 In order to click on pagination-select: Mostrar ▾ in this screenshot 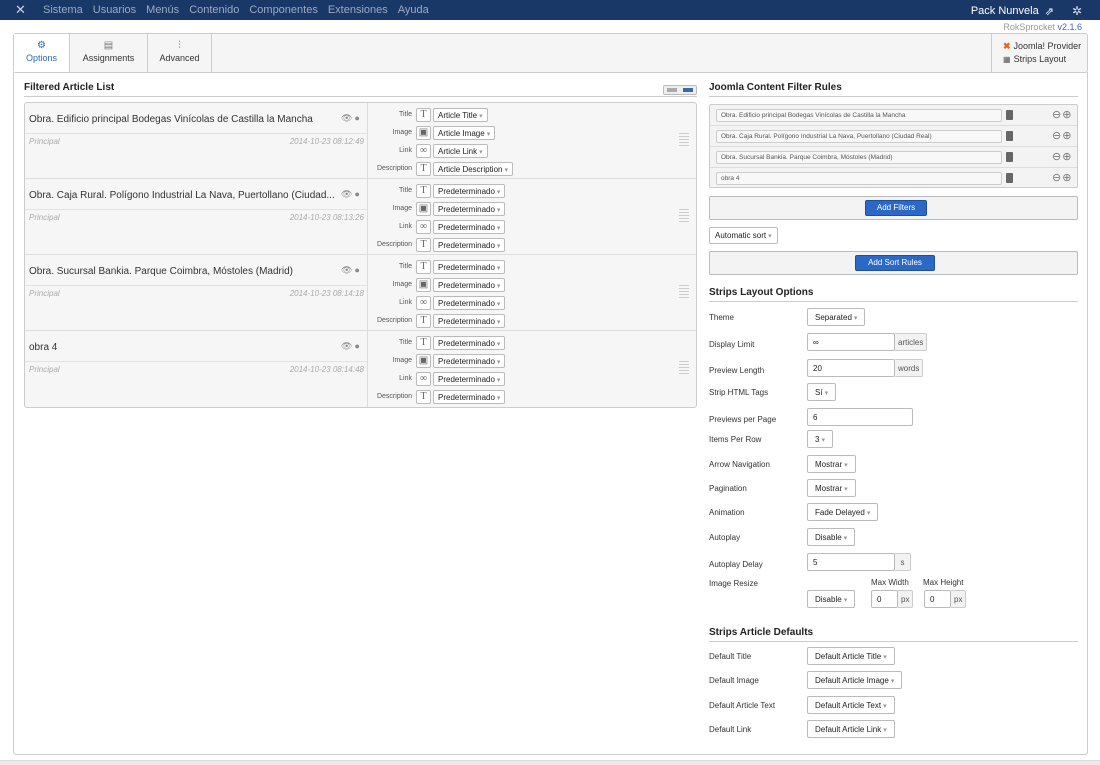, I will do `click(831, 488)`.